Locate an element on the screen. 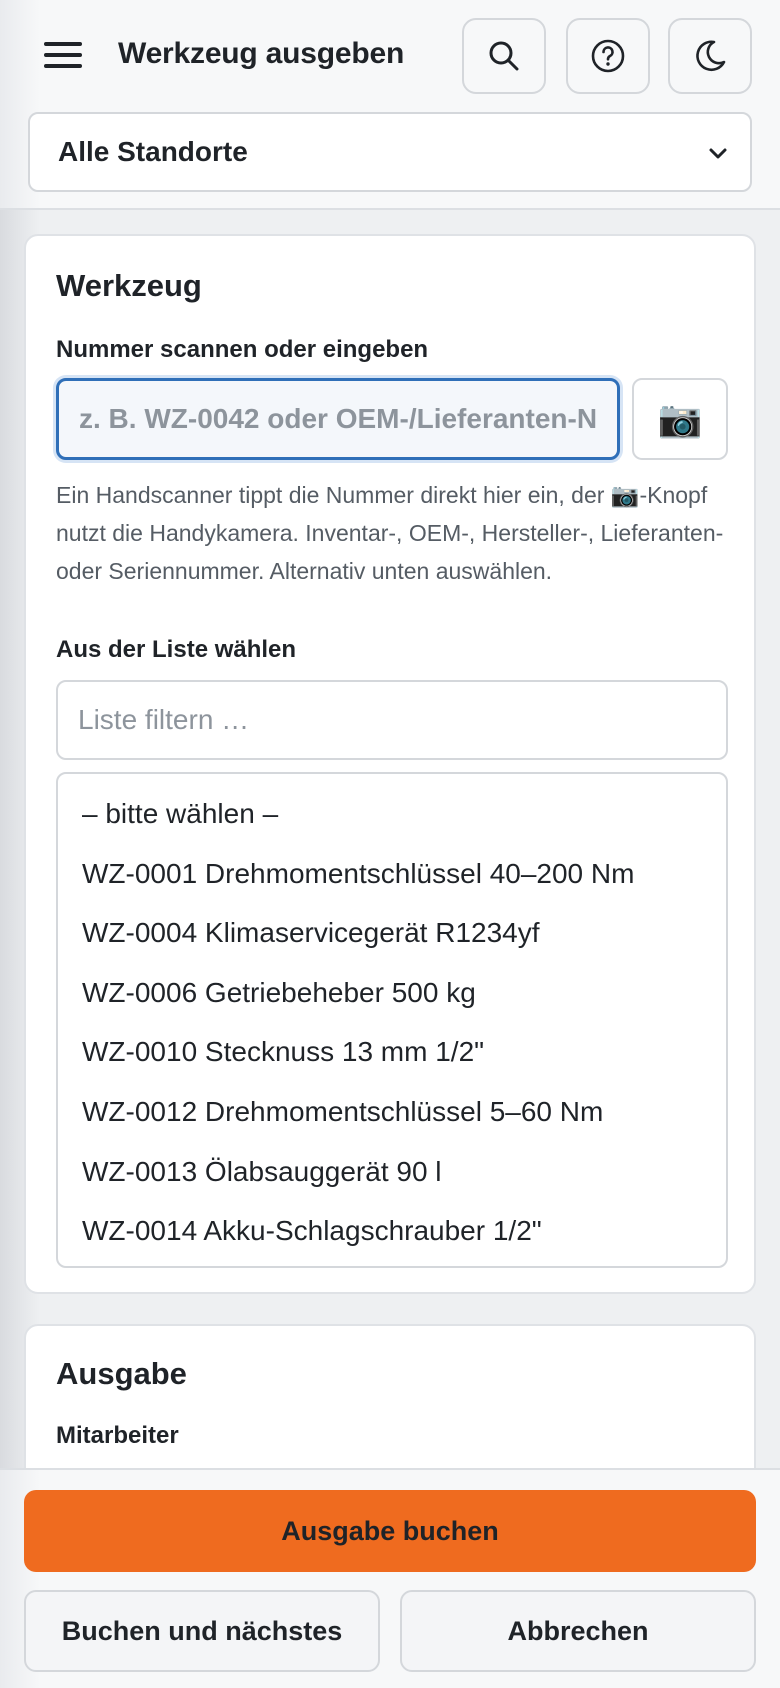 The height and width of the screenshot is (1688, 780). theme-toggle-button is located at coordinates (710, 56).